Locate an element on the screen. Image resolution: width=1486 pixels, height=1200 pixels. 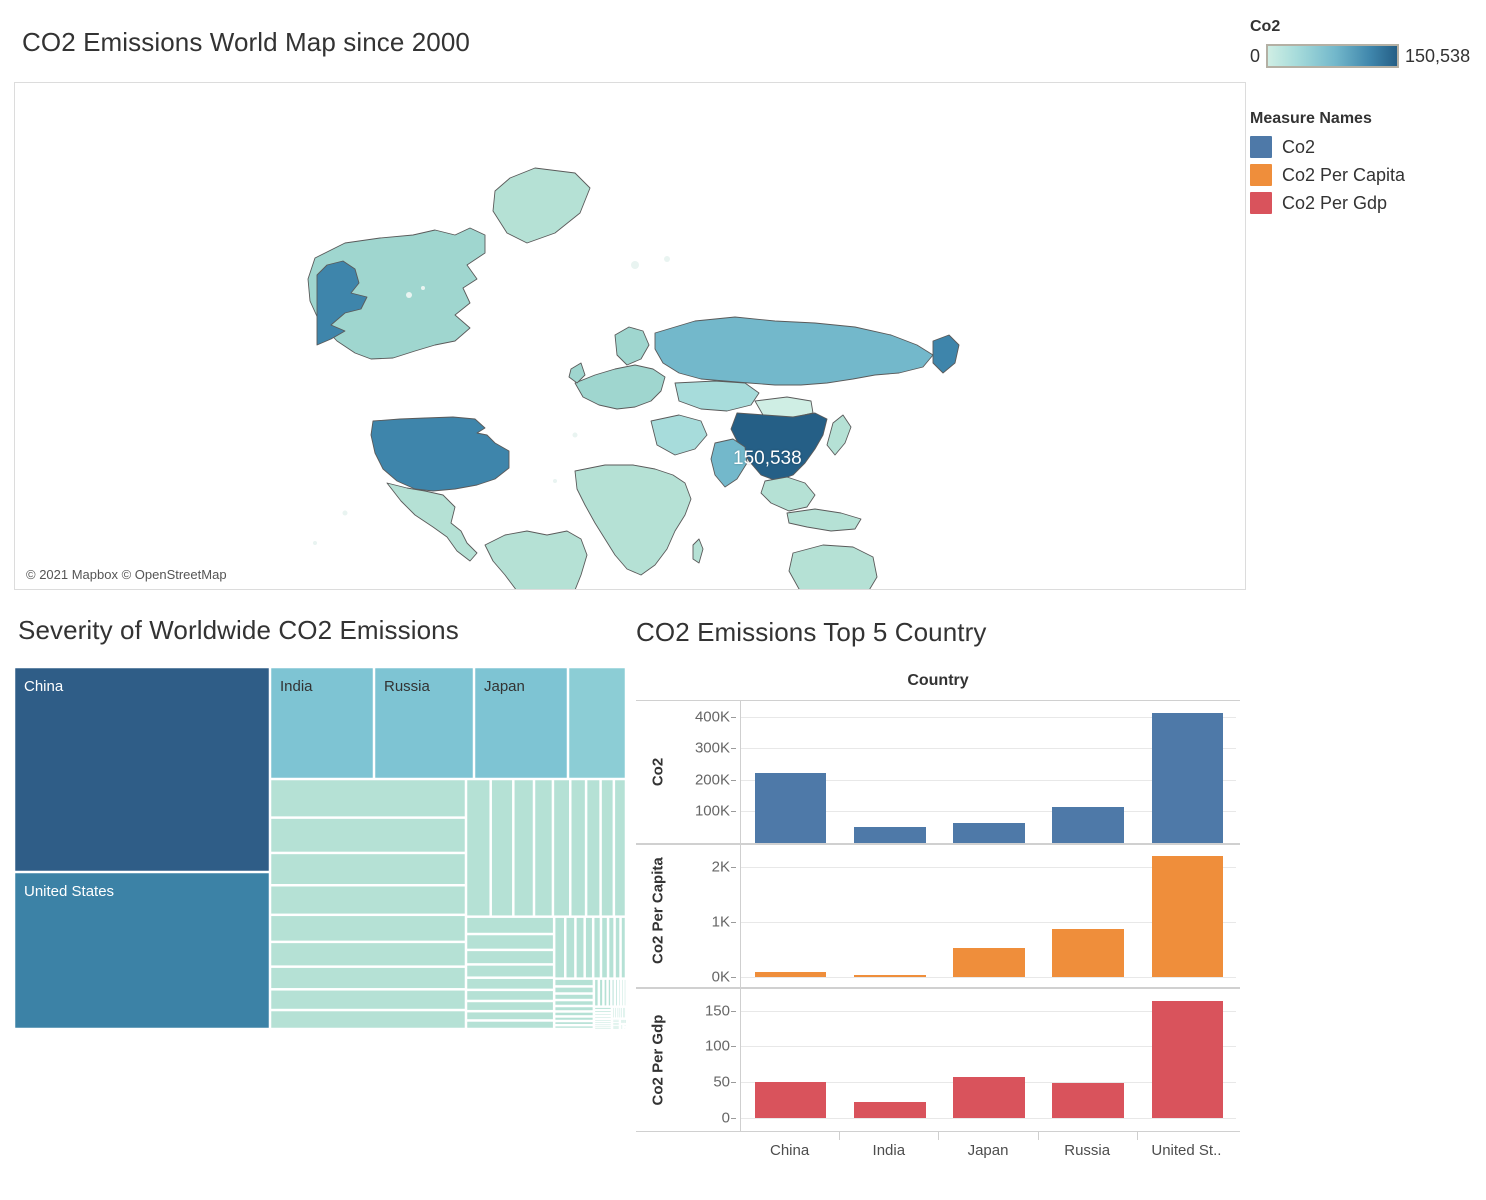
color-gradient-legend: 0 150,538 is located at coordinates (1366, 56).